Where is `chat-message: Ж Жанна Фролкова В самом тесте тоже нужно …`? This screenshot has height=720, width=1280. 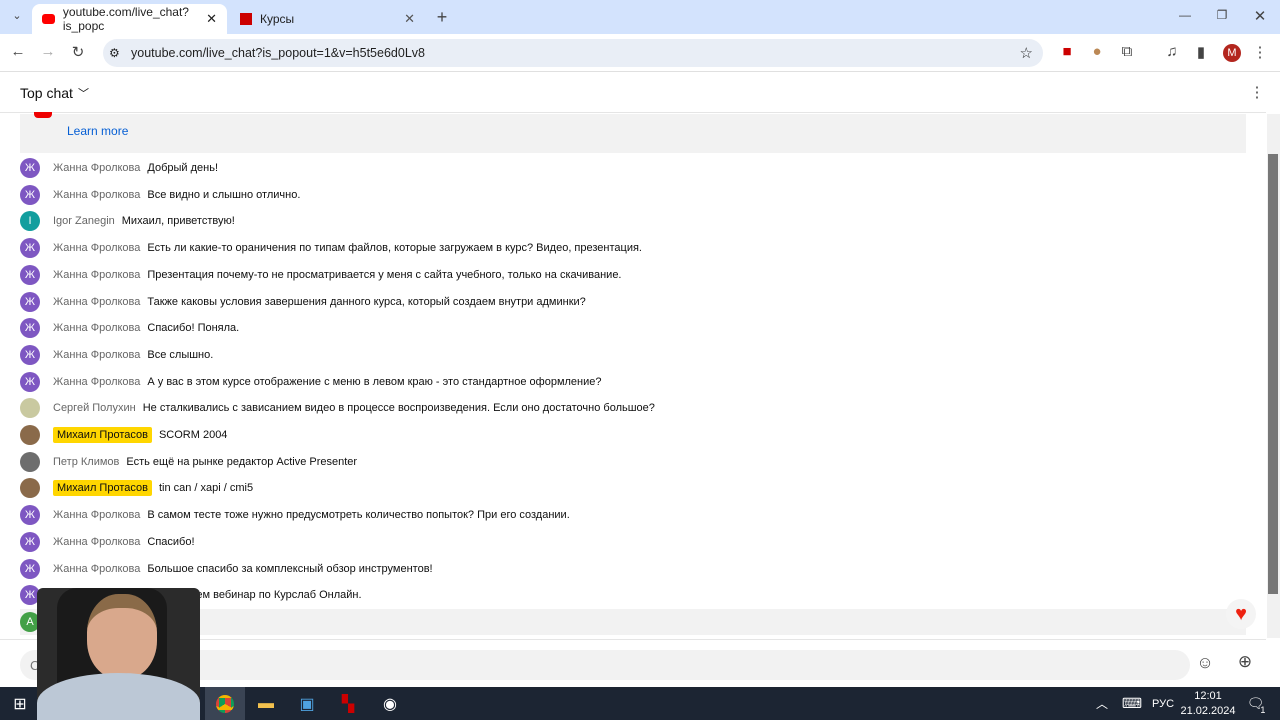
chat-message: Ж Жанна Фролкова В самом тесте тоже нужно … is located at coordinates (633, 515).